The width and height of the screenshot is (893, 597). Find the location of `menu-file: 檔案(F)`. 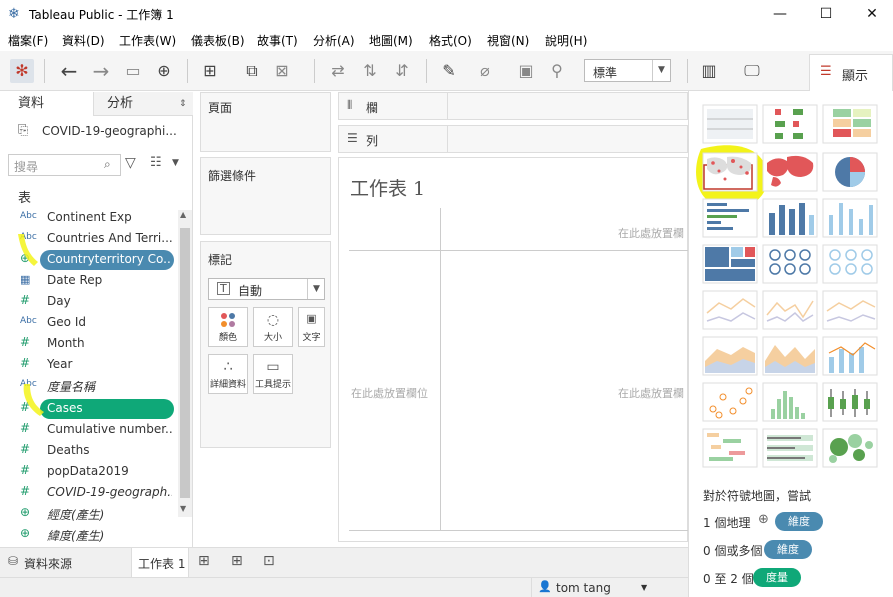

menu-file: 檔案(F) is located at coordinates (28, 40).